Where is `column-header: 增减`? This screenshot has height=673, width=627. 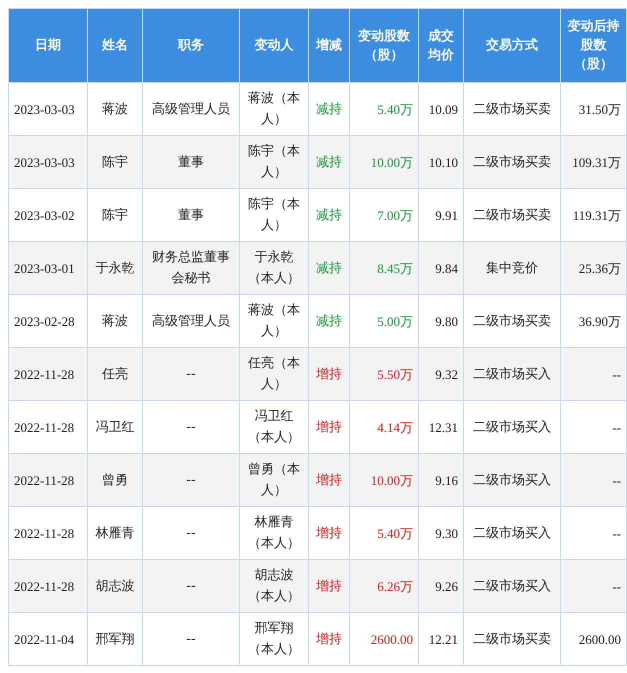 column-header: 增减 is located at coordinates (329, 45).